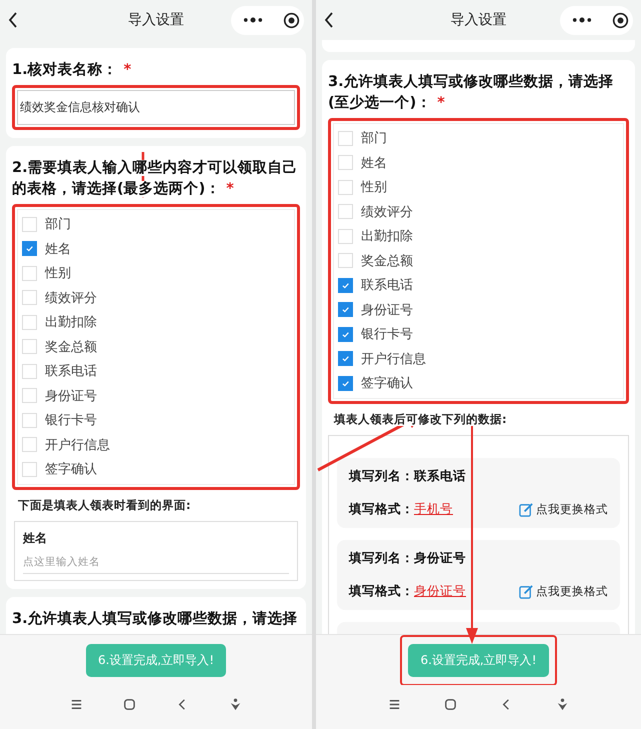 This screenshot has width=641, height=729. What do you see at coordinates (104, 505) in the screenshot?
I see `section-note: 下面是填表人领表时看到的界面:` at bounding box center [104, 505].